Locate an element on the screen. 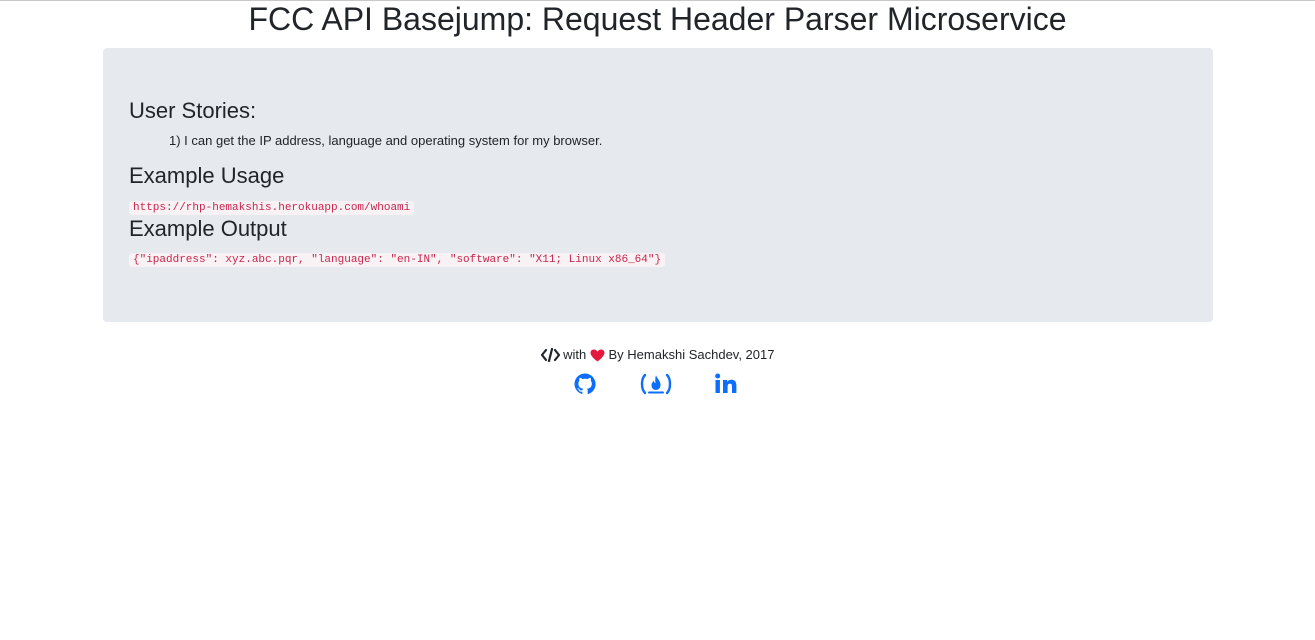 The width and height of the screenshot is (1315, 640). heart-icon is located at coordinates (597, 357).